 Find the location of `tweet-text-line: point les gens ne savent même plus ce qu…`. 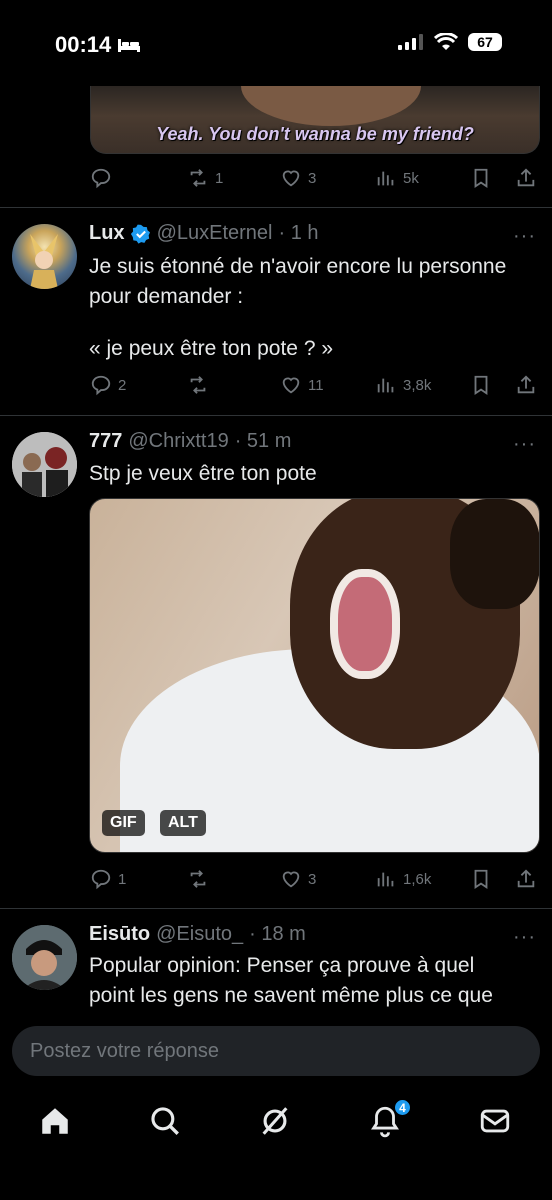

tweet-text-line: point les gens ne savent même plus ce qu… is located at coordinates (291, 995).